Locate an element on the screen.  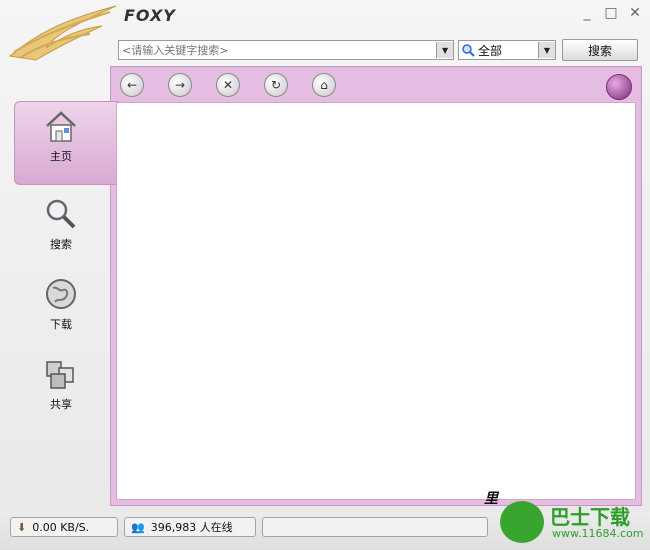
arrow-left-icon: ← is located at coordinates (132, 85).